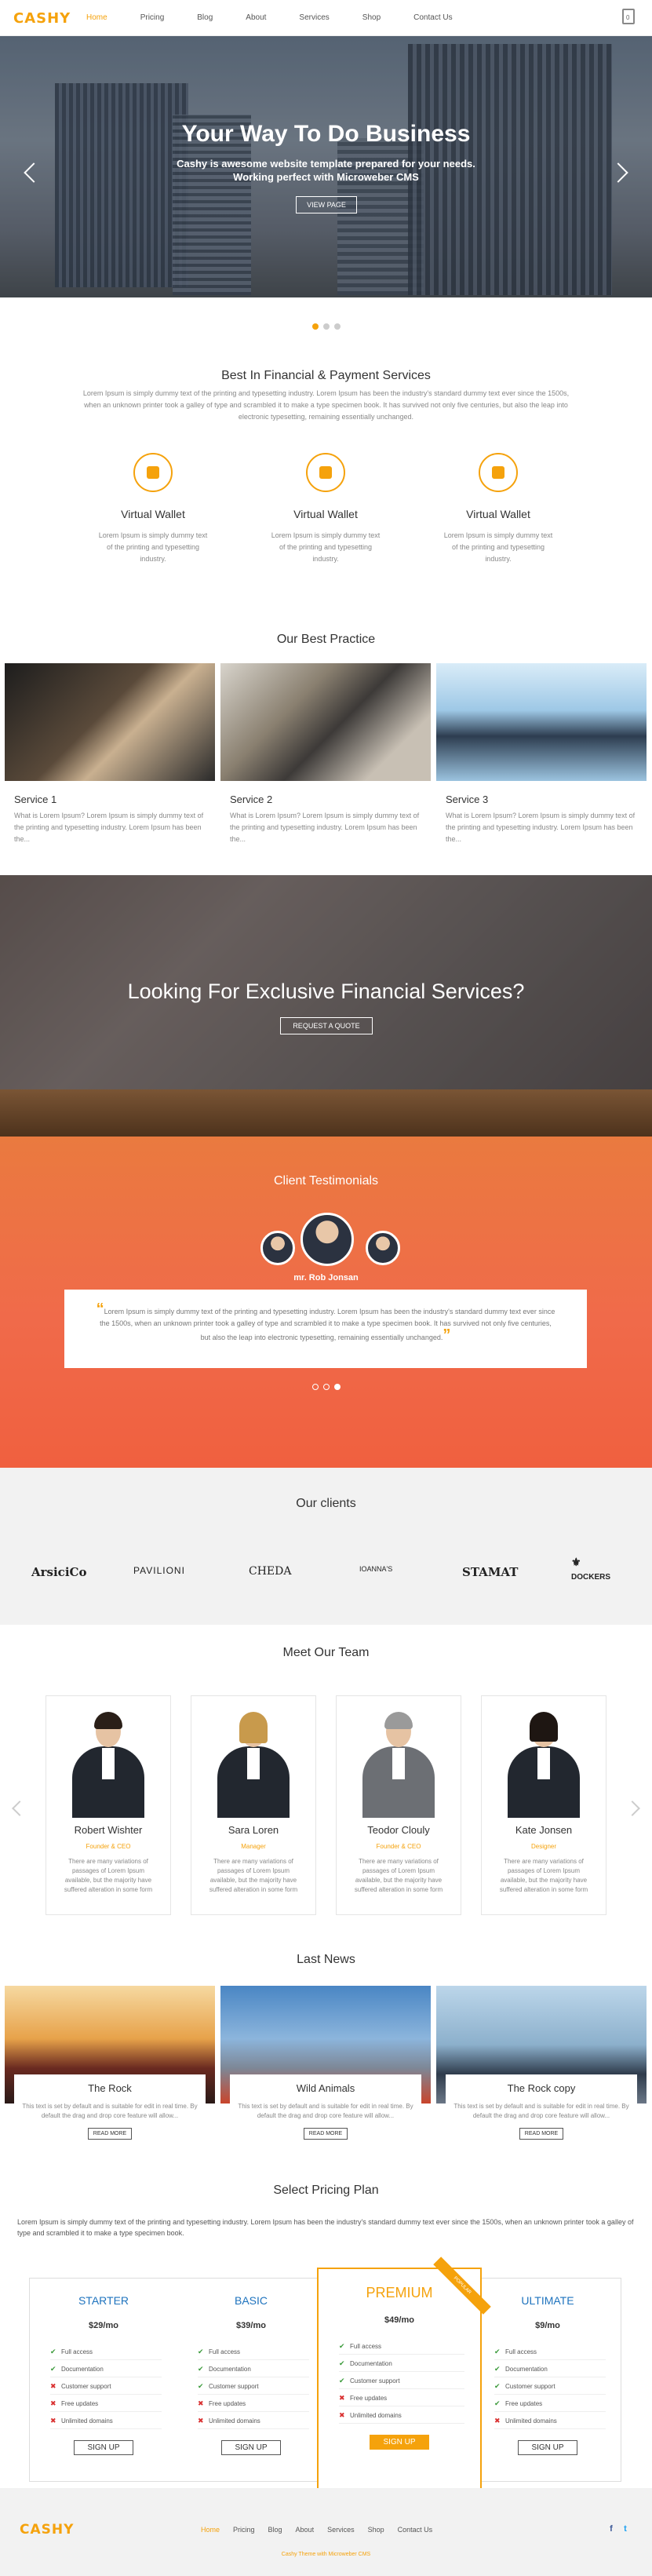 The width and height of the screenshot is (652, 2576). Describe the element at coordinates (210, 2530) in the screenshot. I see `footer-nav-home: Home` at that location.